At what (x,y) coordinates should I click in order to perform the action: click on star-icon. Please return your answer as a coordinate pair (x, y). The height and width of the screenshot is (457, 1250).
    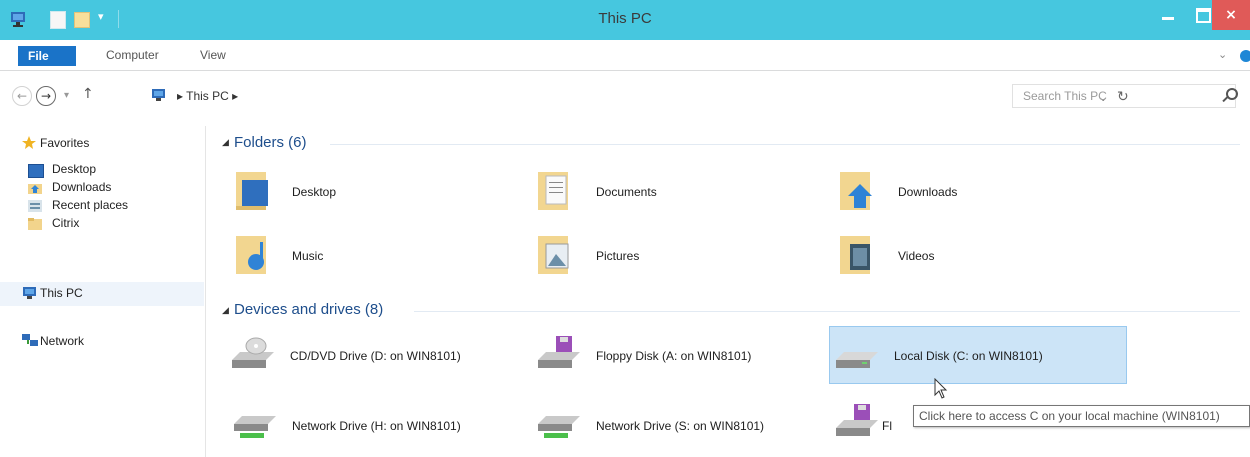
    Looking at the image, I should click on (29, 142).